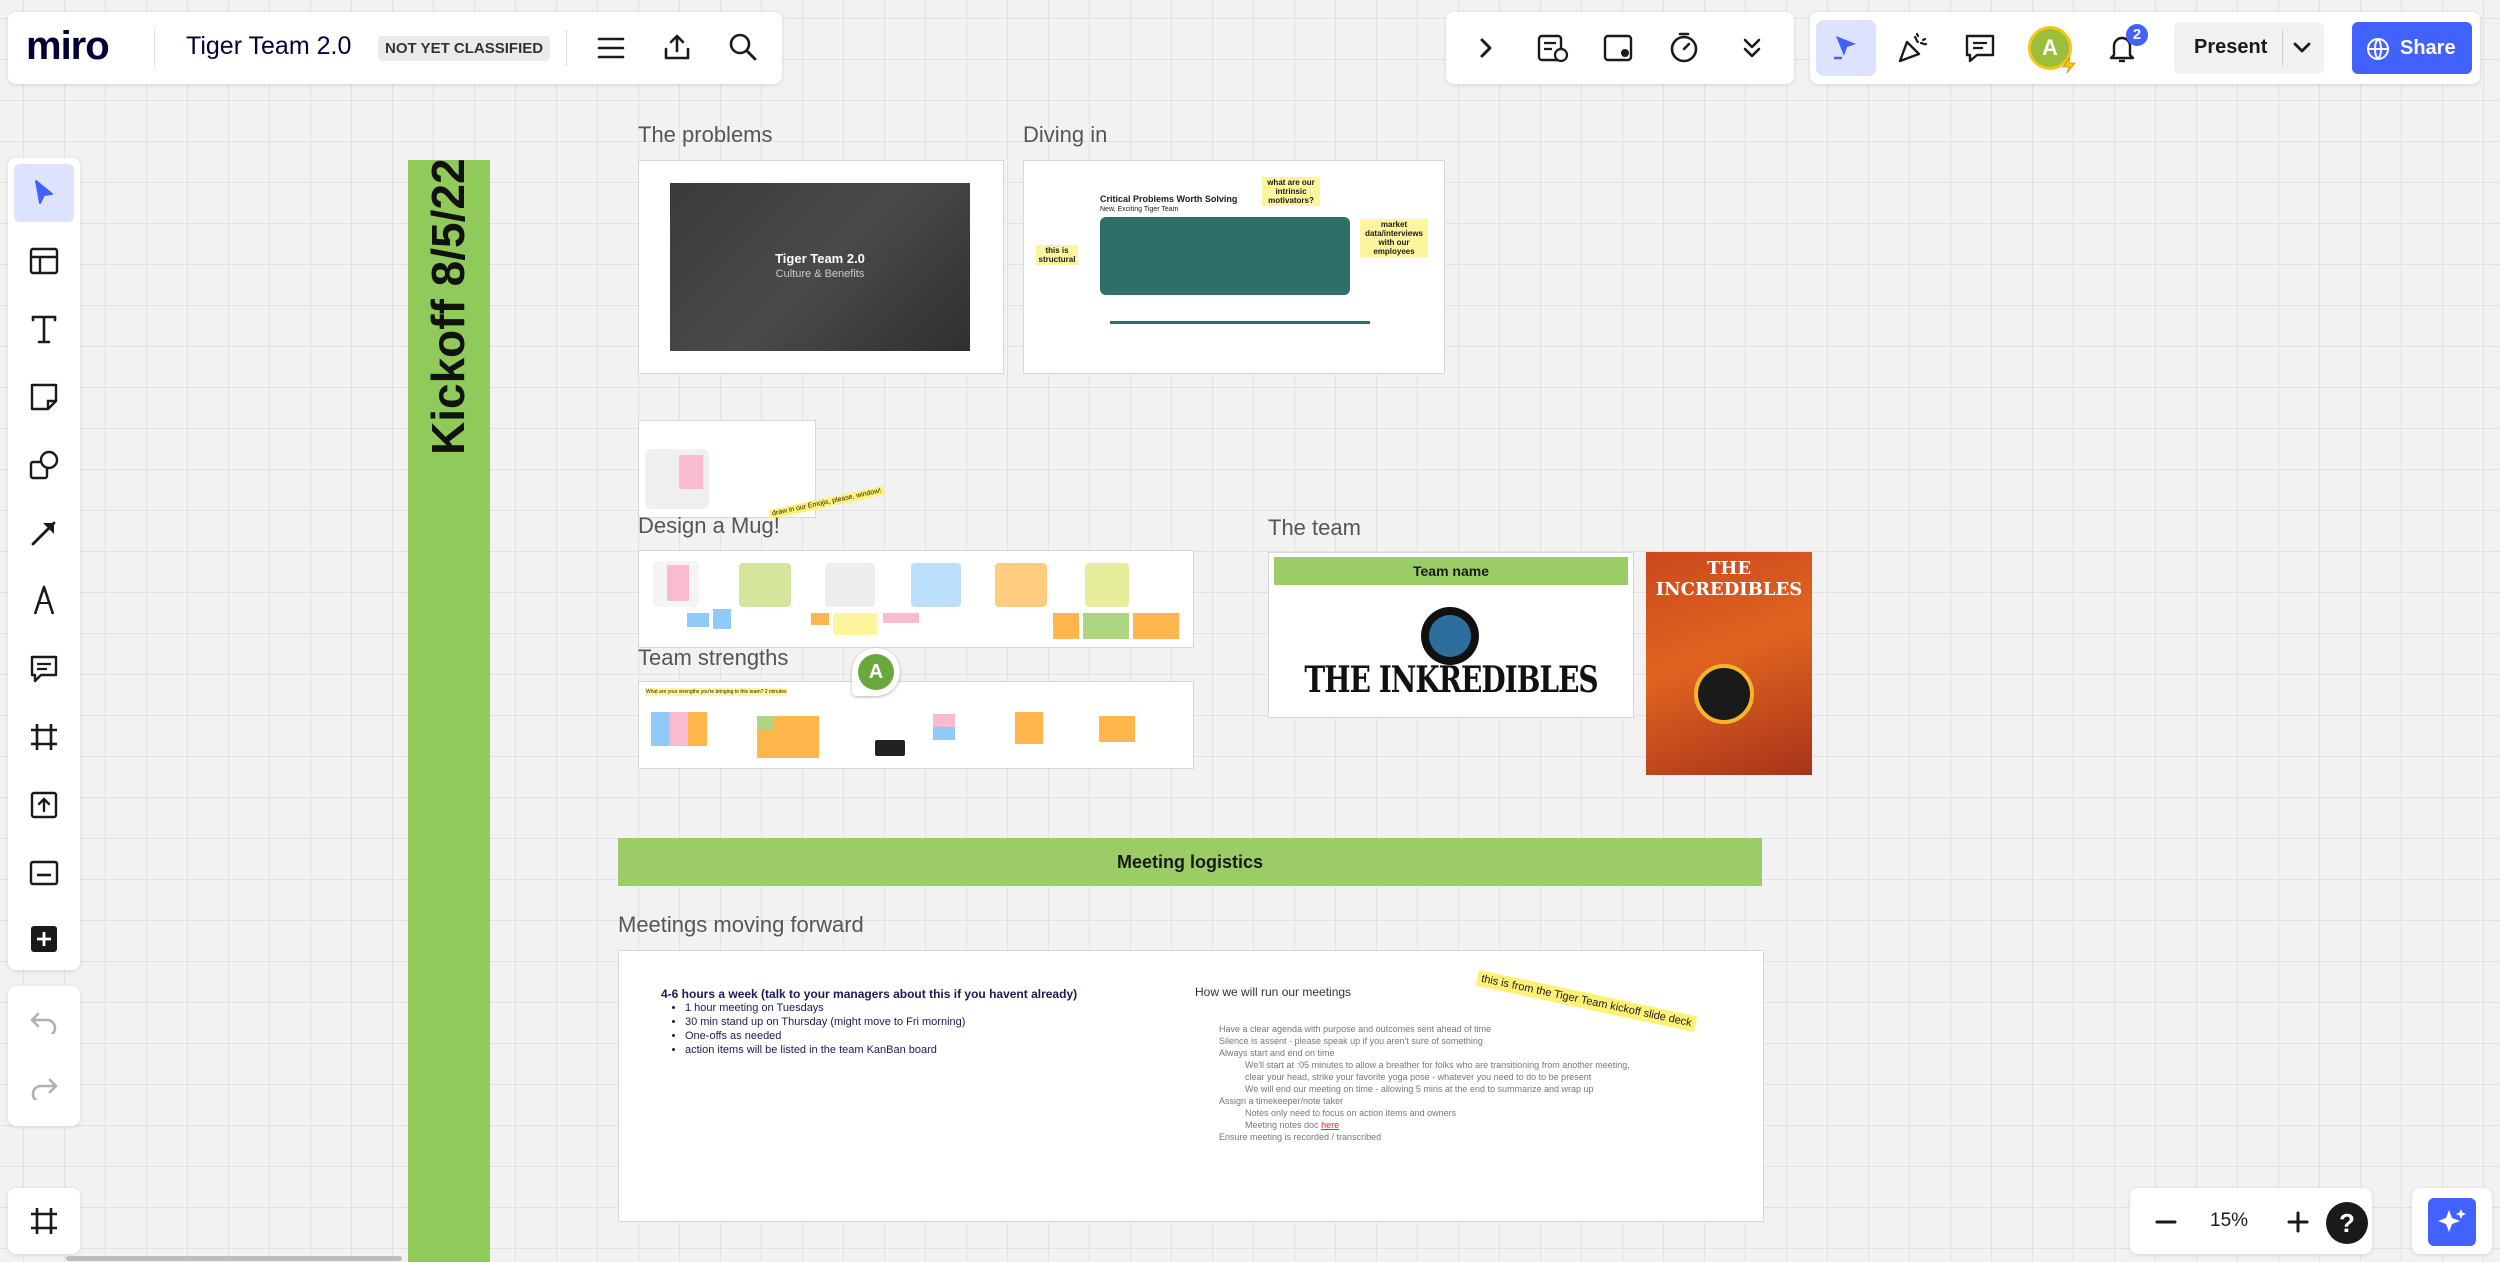  What do you see at coordinates (1486, 48) in the screenshot?
I see `chevron-right-icon` at bounding box center [1486, 48].